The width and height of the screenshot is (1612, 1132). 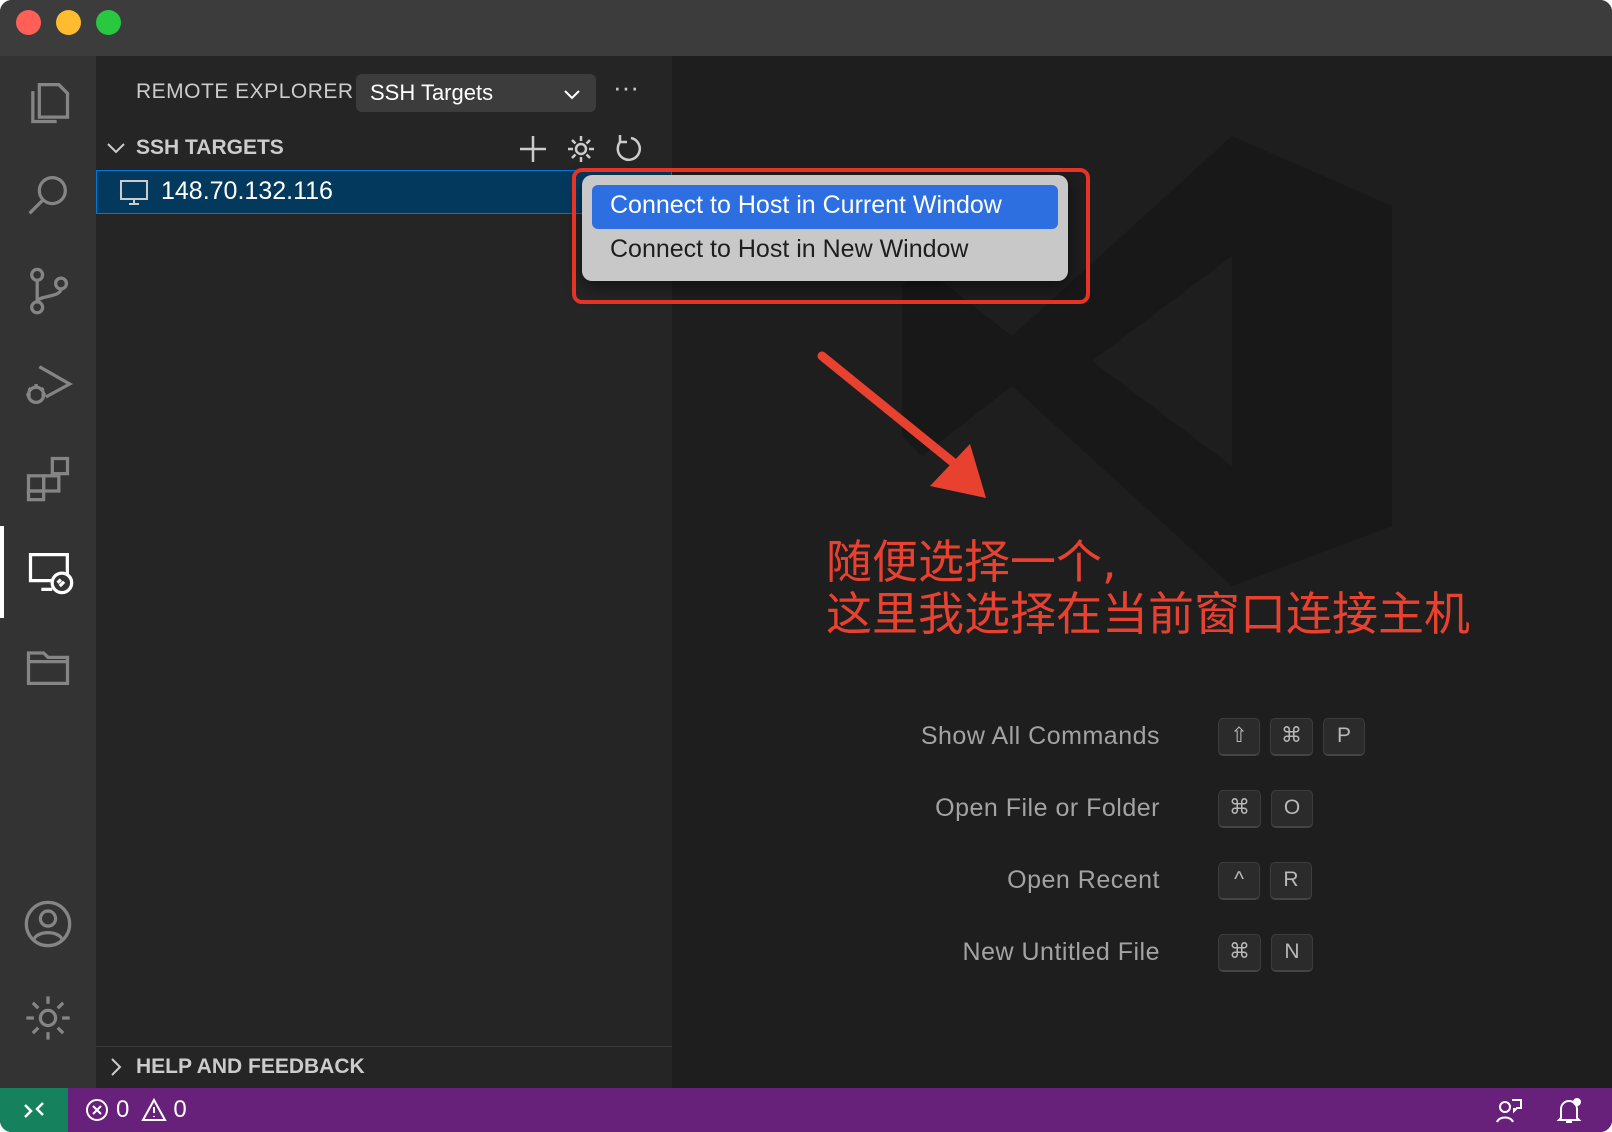 I want to click on annotation-text: 随便选择一个, 这里我选择在当前窗口连接主机, so click(x=1148, y=588).